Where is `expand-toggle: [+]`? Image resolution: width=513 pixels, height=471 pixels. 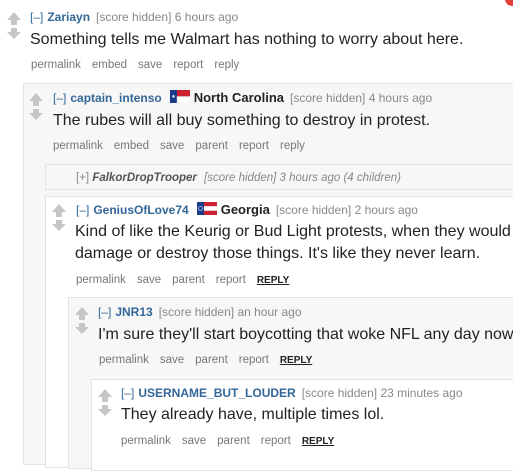
expand-toggle: [+] is located at coordinates (82, 178).